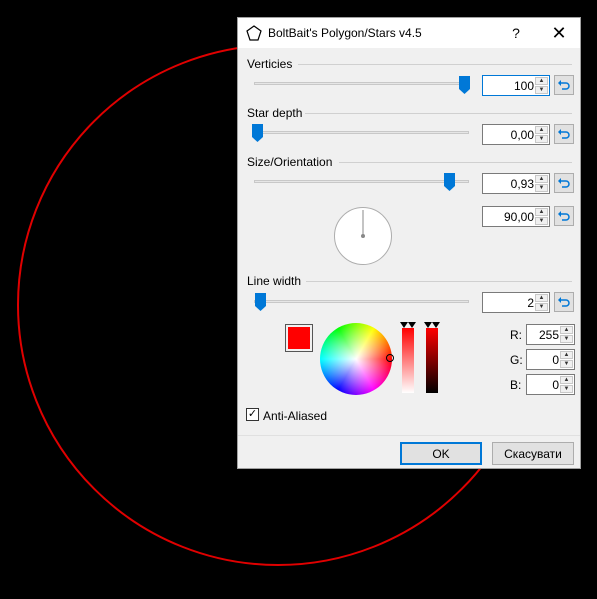 The width and height of the screenshot is (597, 599). I want to click on star-depth-reset-button, so click(564, 134).